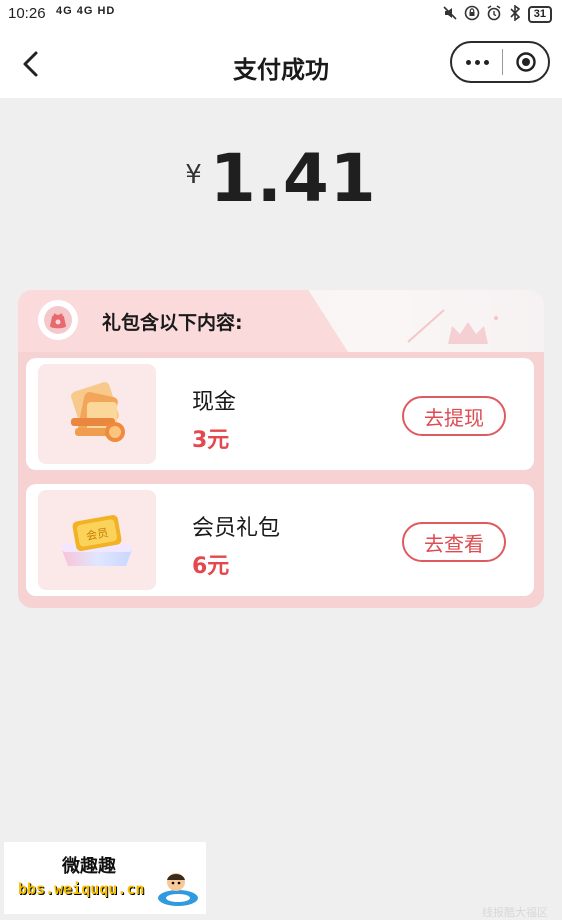  What do you see at coordinates (280, 414) in the screenshot?
I see `gift-item-cash: 现金 3元 去提现` at bounding box center [280, 414].